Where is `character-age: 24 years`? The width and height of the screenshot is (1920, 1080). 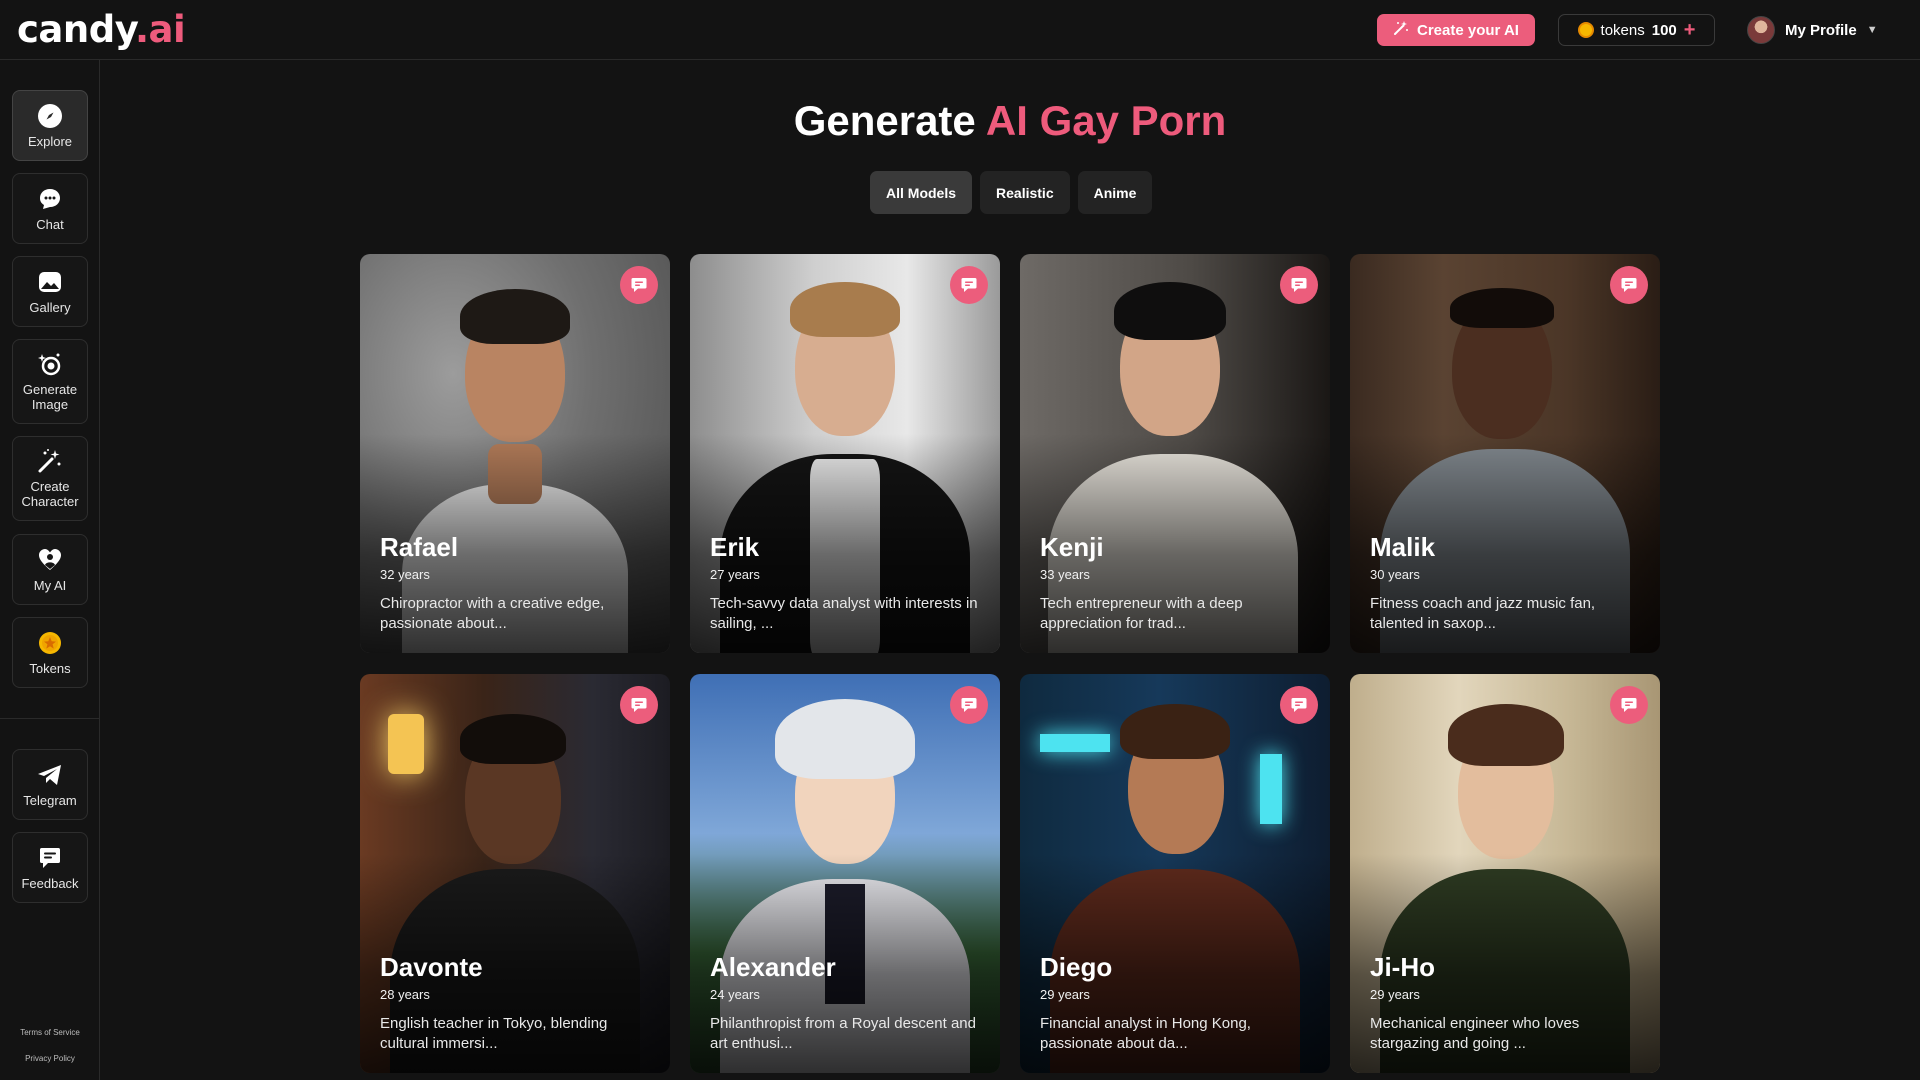
character-age: 24 years is located at coordinates (735, 994).